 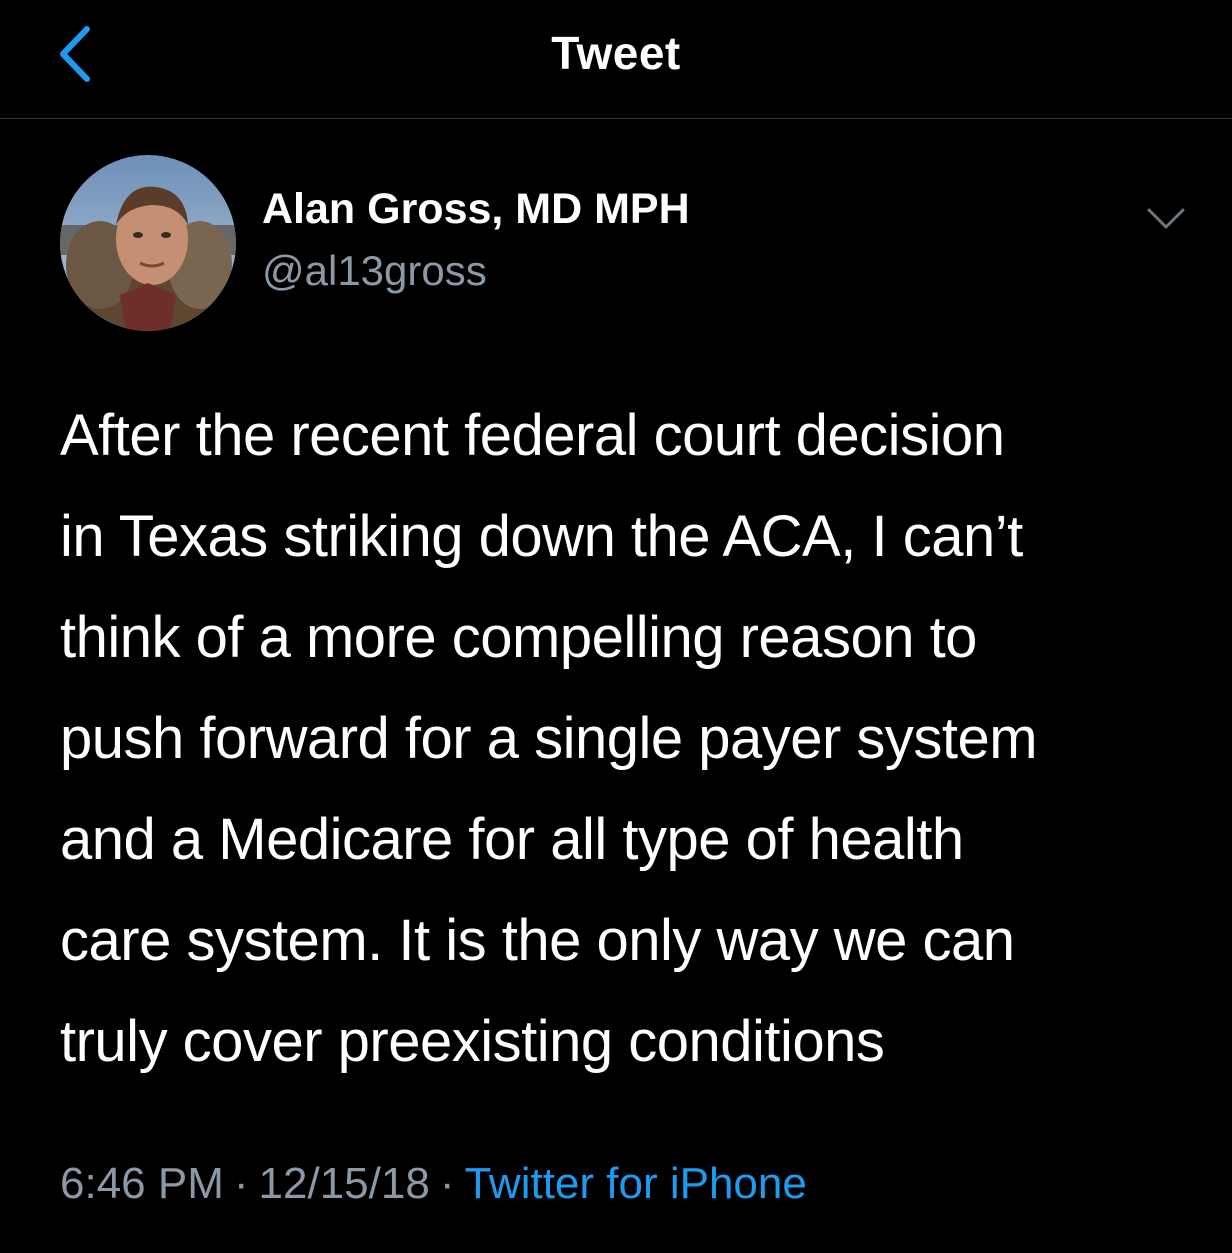 I want to click on author-name: Alan Gross, MD MPH, so click(x=476, y=209).